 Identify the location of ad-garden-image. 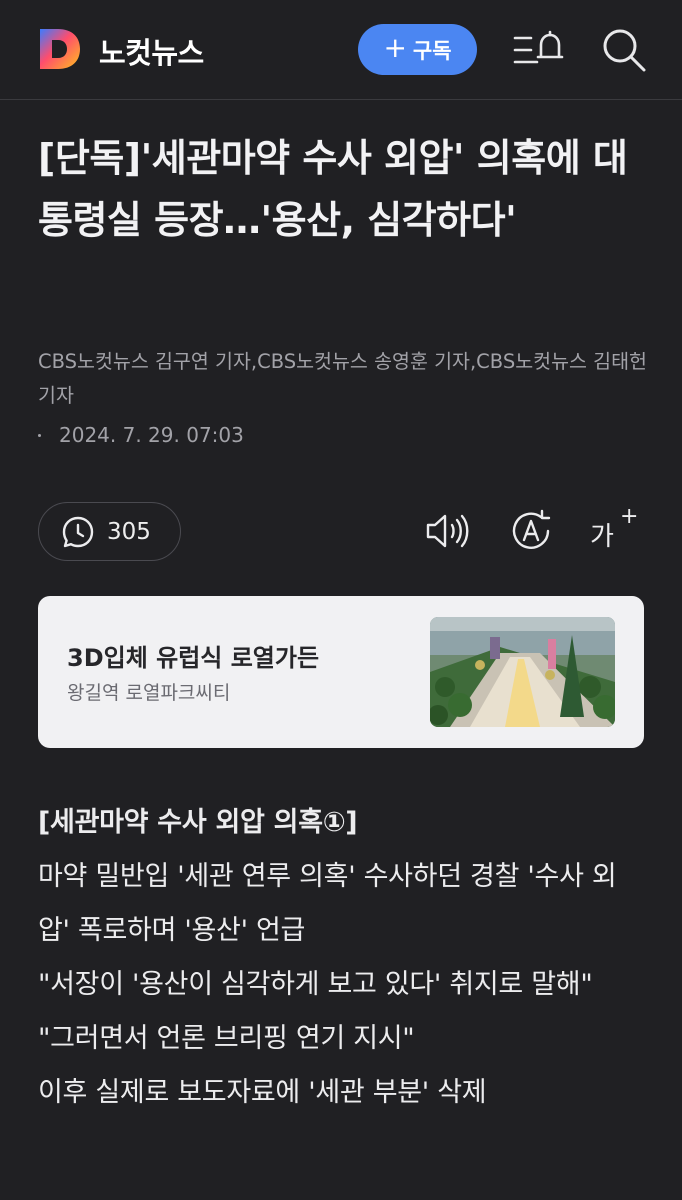
(522, 672).